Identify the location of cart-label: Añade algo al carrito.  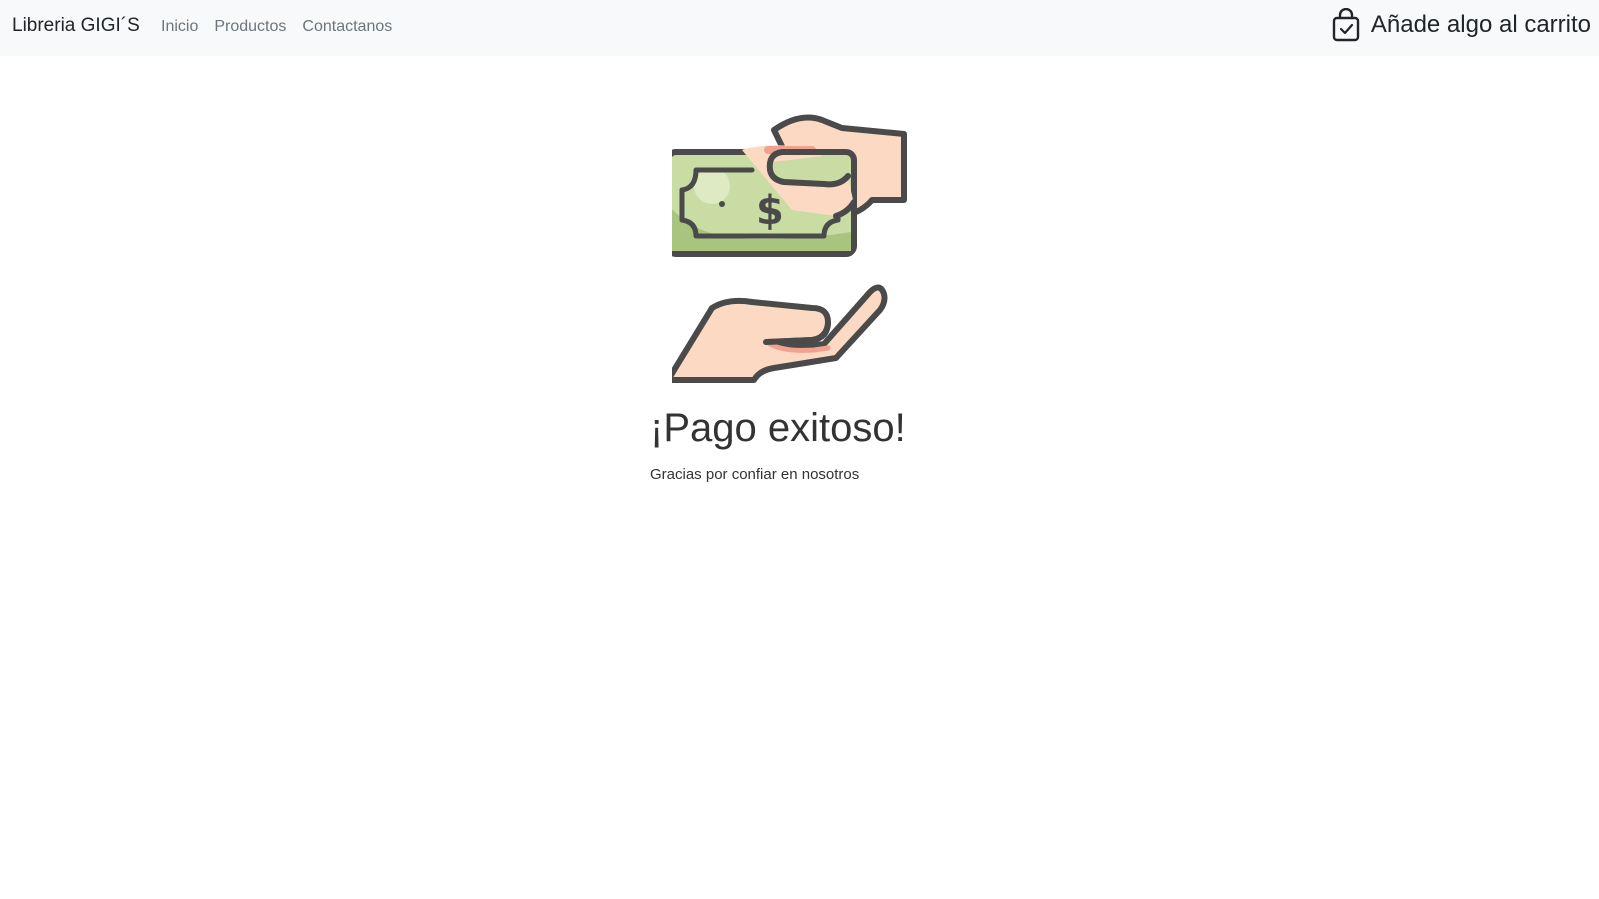
(1480, 24).